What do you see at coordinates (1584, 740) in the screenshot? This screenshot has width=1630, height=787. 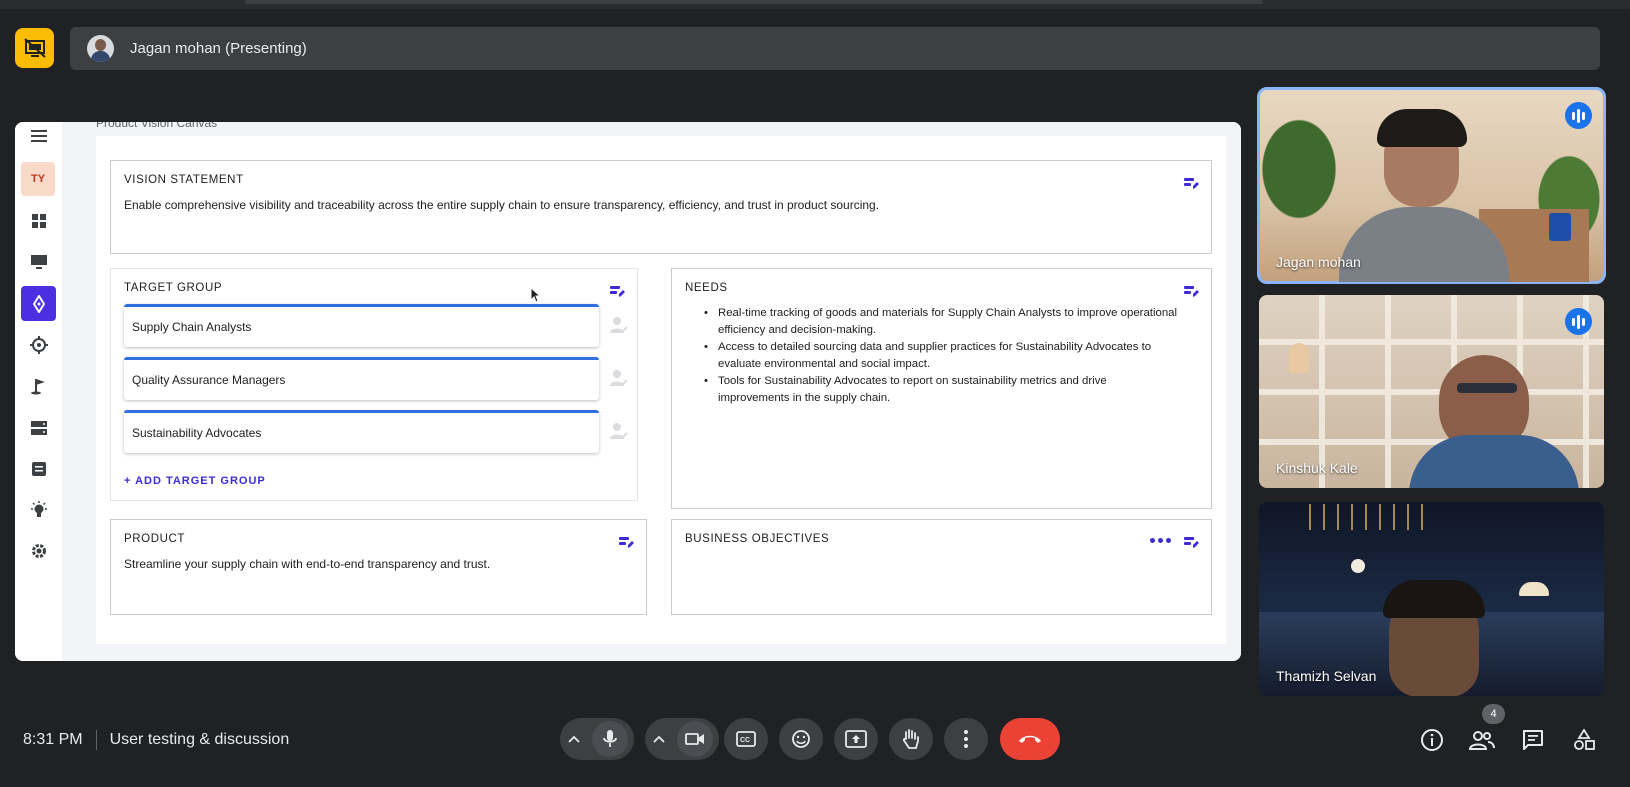 I see `activities-icon` at bounding box center [1584, 740].